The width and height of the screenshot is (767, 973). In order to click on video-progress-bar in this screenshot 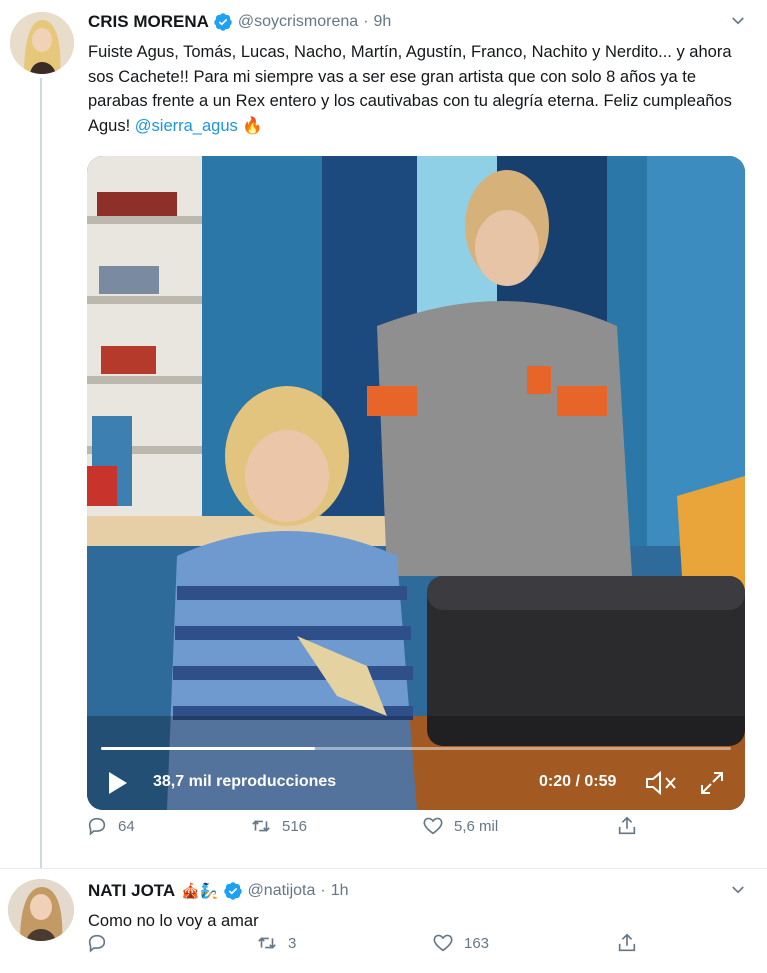, I will do `click(416, 748)`.